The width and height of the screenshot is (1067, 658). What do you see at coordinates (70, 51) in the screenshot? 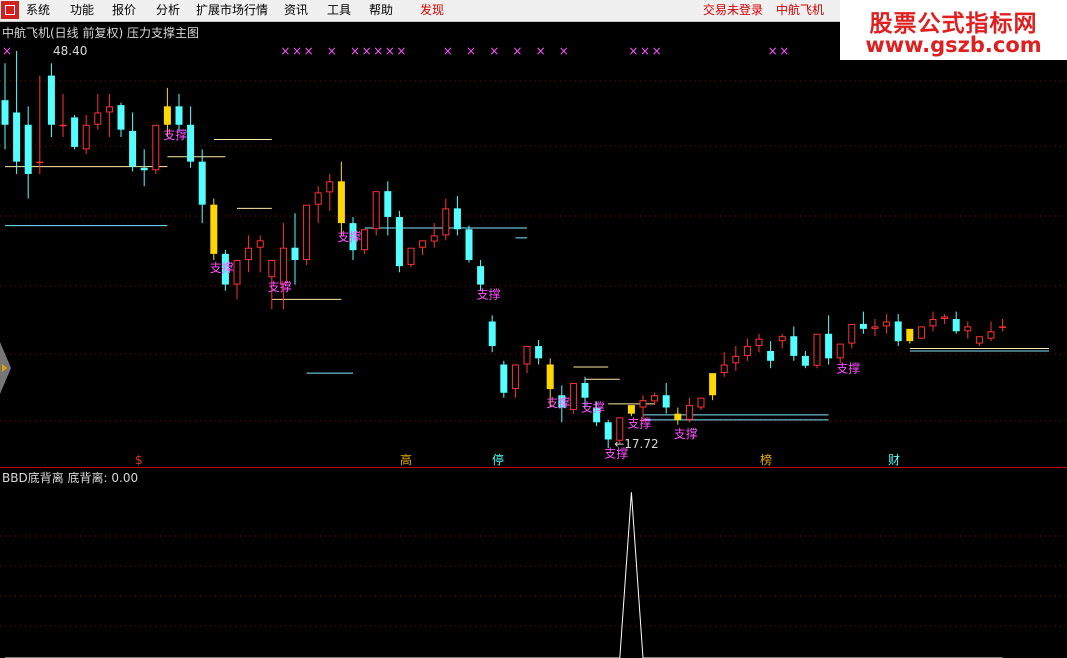
I see `high-price-label: 48.40` at bounding box center [70, 51].